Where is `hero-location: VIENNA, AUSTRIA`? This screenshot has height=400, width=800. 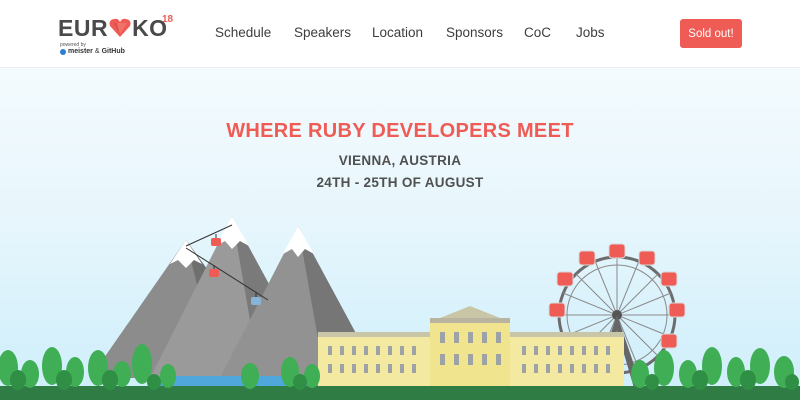
hero-location: VIENNA, AUSTRIA is located at coordinates (400, 160).